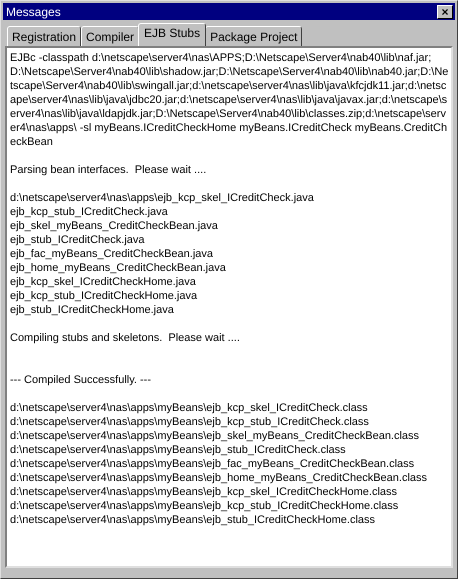 This screenshot has height=579, width=458. Describe the element at coordinates (118, 268) in the screenshot. I see `log-line: ejb_home_myBeans_CreditCheckBean.java` at that location.